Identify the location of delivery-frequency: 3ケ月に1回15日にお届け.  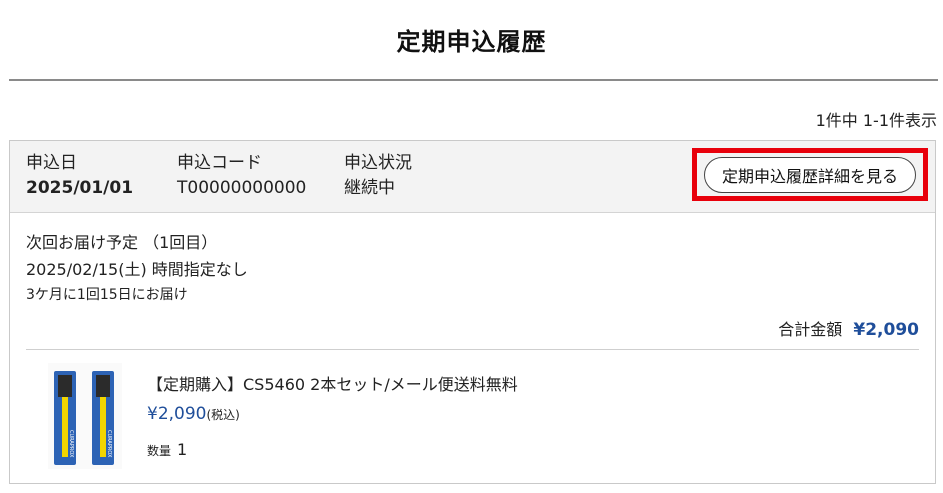
(107, 295).